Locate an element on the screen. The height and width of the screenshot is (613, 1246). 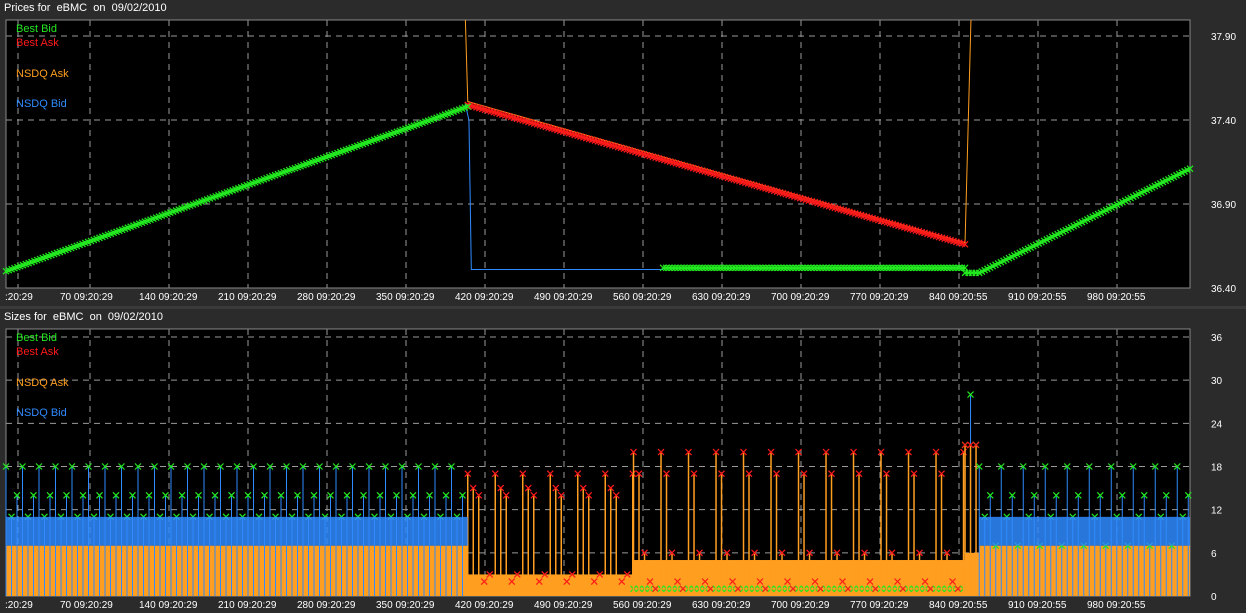
y-tick-label-3: 36.40 is located at coordinates (1223, 289).